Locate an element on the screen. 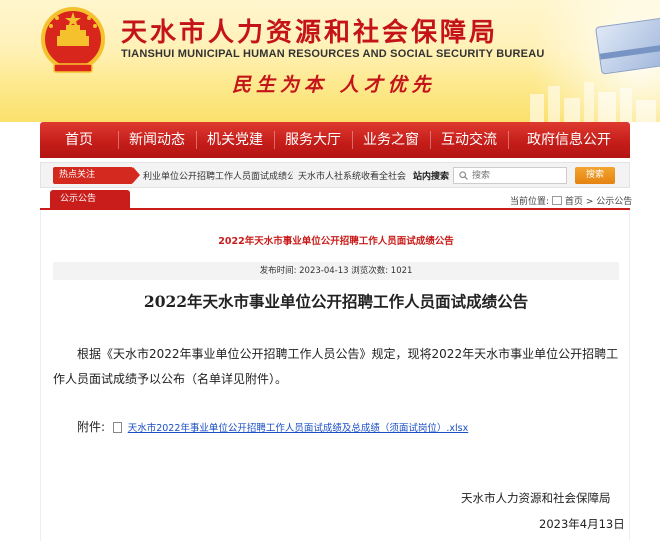 The height and width of the screenshot is (541, 660). search-box is located at coordinates (510, 175).